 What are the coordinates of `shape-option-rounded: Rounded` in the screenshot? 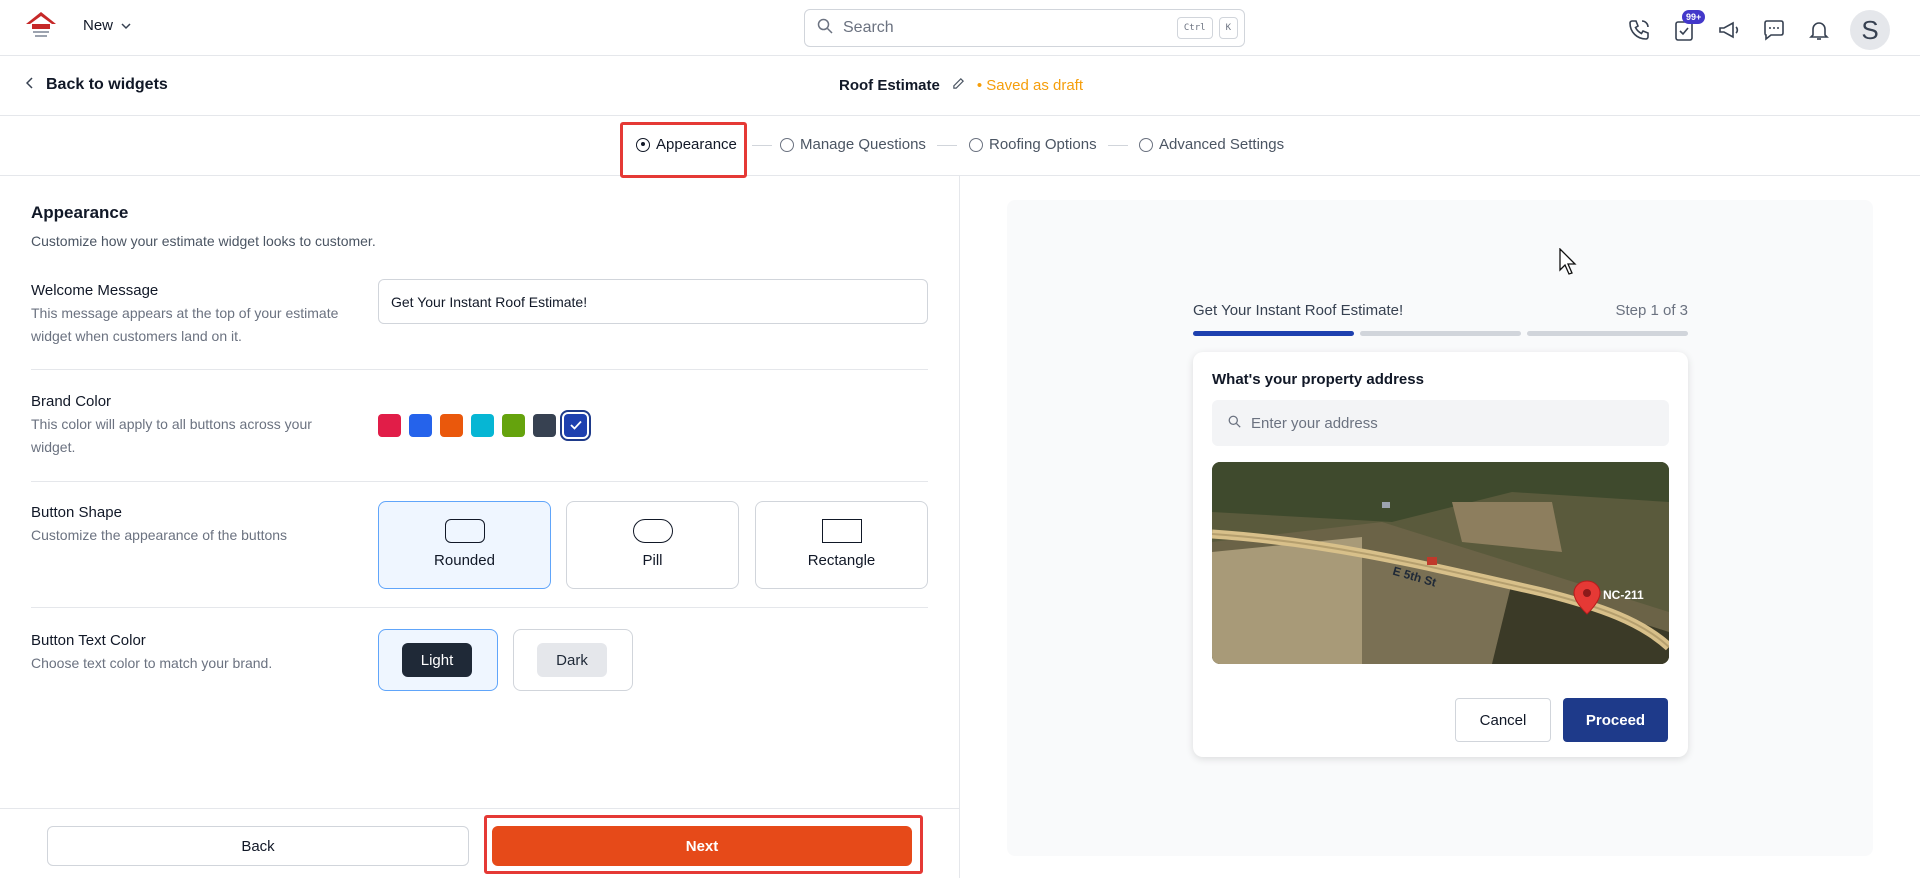 It's located at (464, 545).